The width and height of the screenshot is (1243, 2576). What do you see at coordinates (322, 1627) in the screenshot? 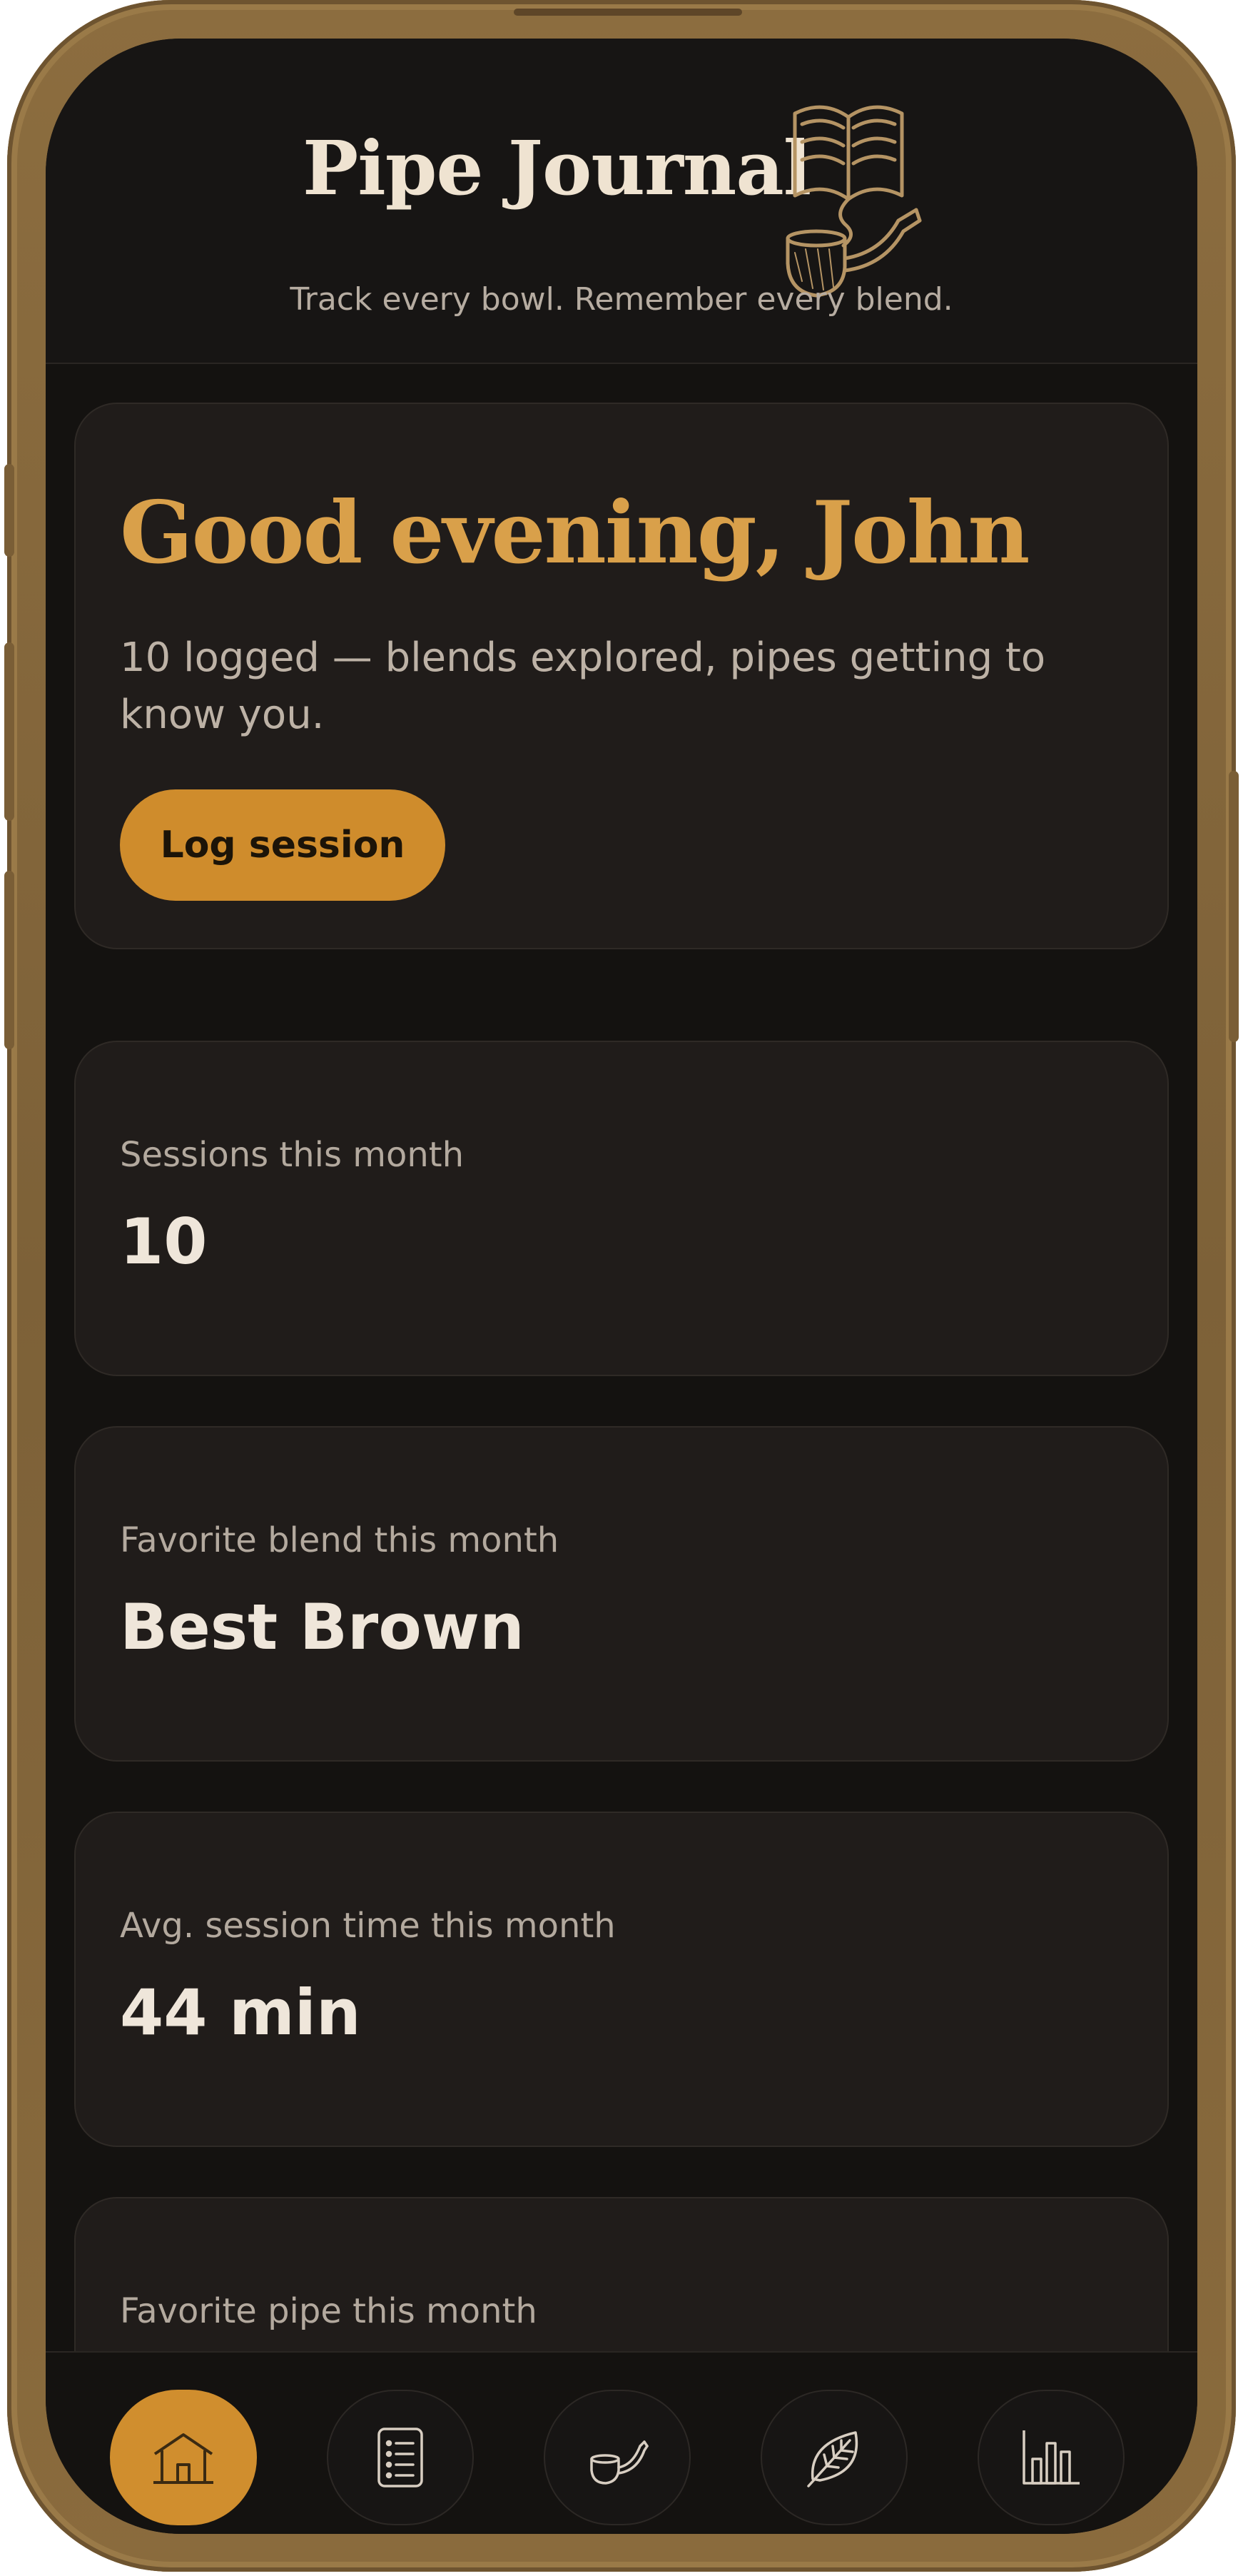
I see `stat-value: Best Brown` at bounding box center [322, 1627].